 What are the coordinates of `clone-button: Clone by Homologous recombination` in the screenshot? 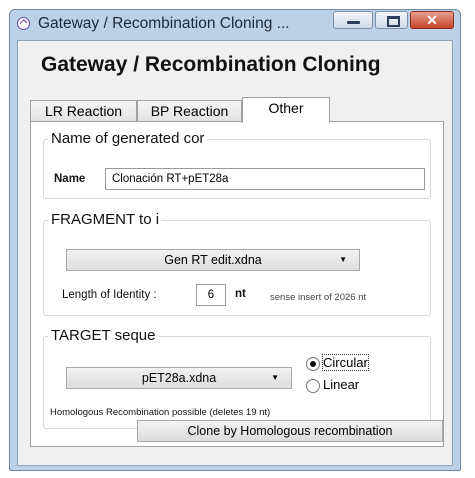 It's located at (290, 431).